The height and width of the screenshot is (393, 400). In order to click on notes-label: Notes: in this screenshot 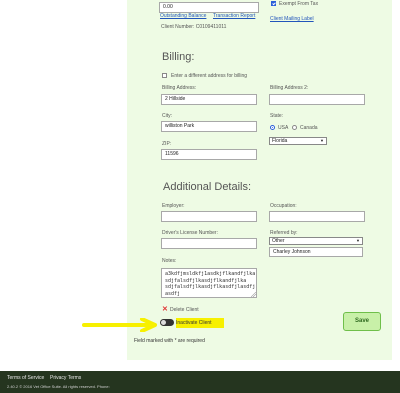, I will do `click(169, 261)`.